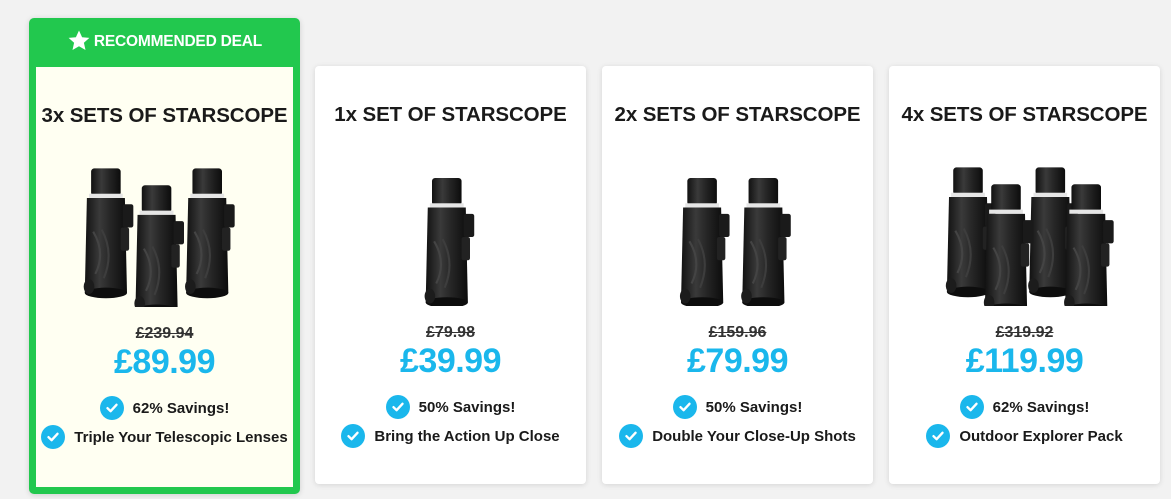 This screenshot has height=499, width=1171. I want to click on product-image-three-monoculars, so click(164, 237).